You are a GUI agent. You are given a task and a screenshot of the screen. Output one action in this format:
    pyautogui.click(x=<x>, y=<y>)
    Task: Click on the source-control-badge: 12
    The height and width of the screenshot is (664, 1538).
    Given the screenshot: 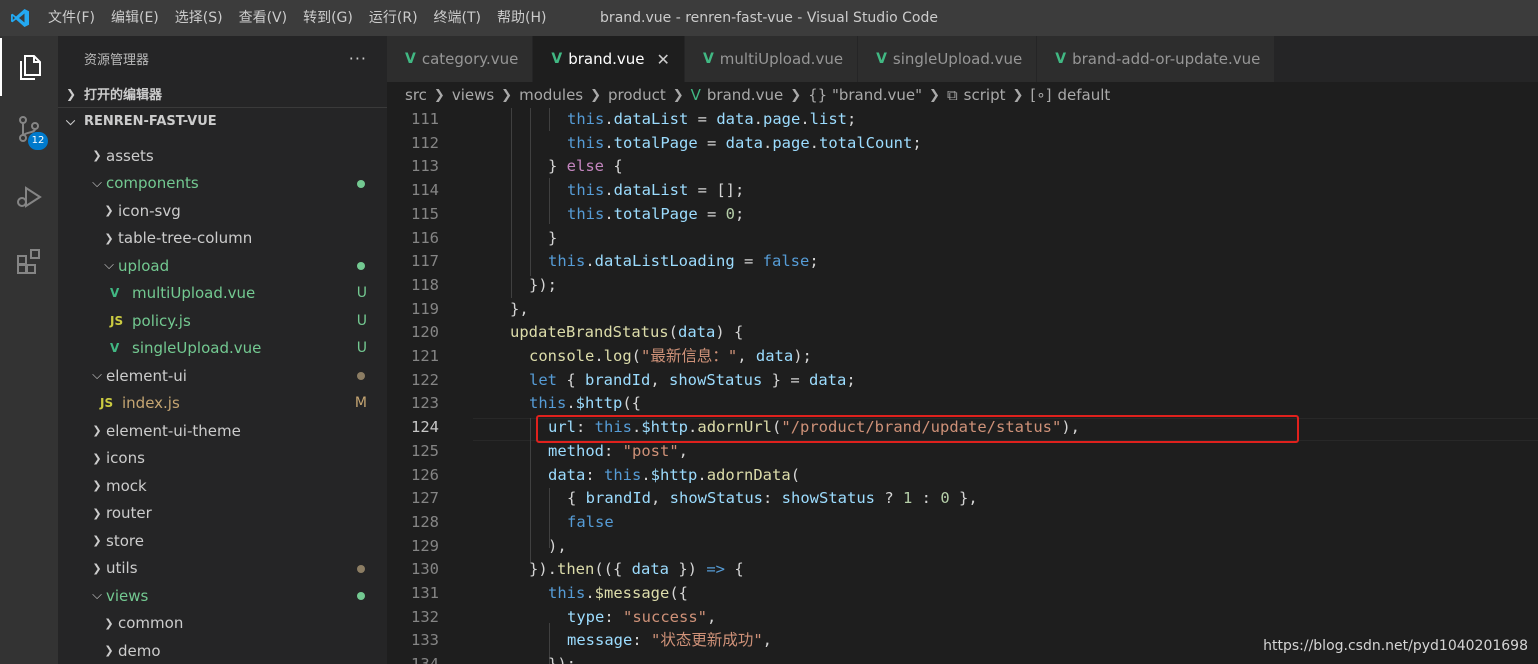 What is the action you would take?
    pyautogui.click(x=38, y=141)
    